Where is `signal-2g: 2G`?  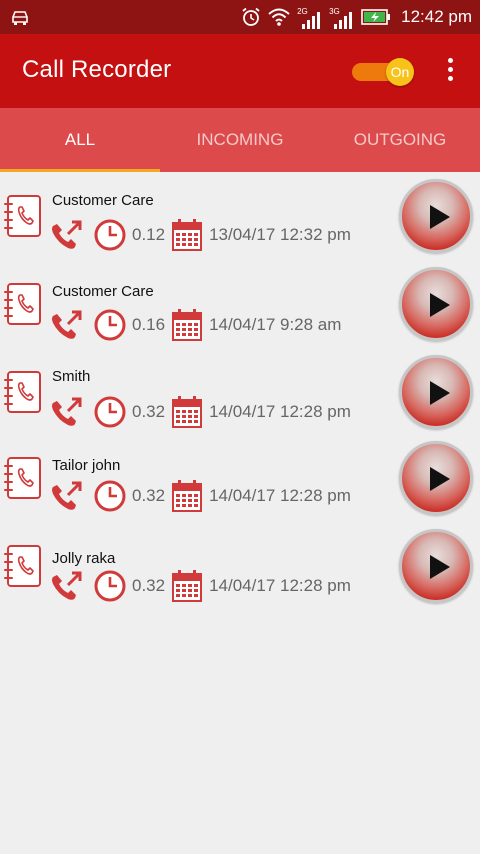 signal-2g: 2G is located at coordinates (310, 17).